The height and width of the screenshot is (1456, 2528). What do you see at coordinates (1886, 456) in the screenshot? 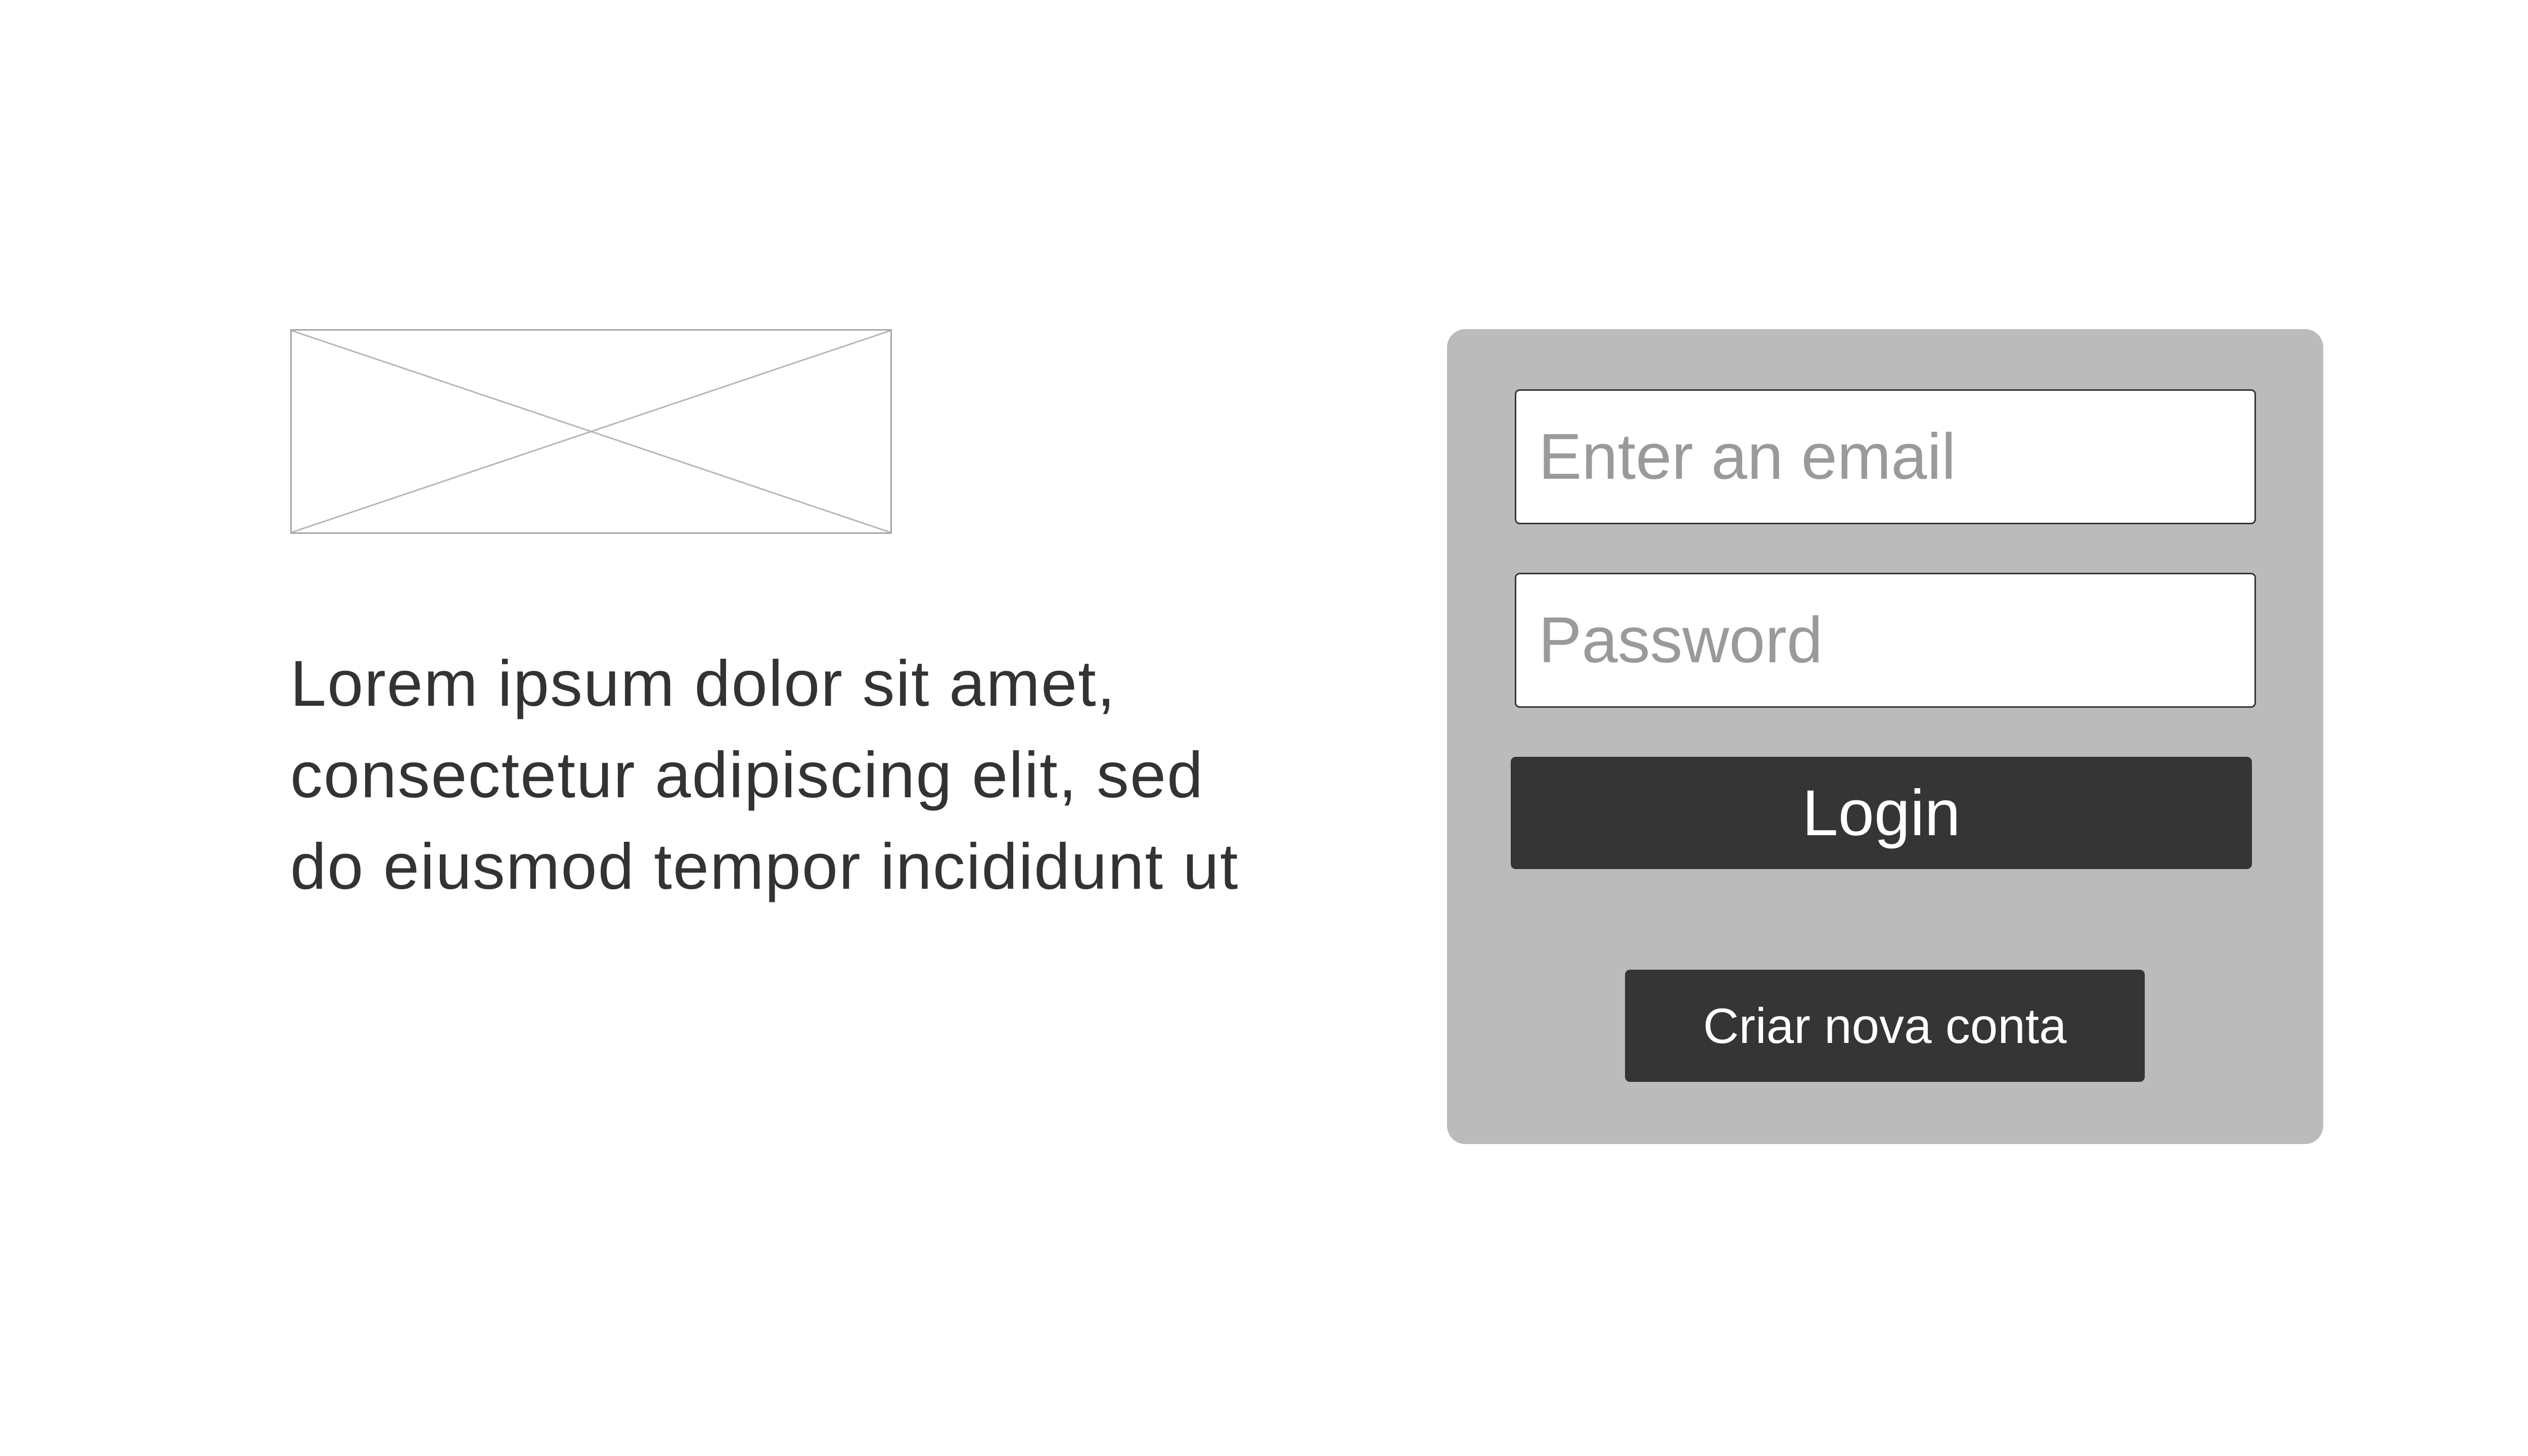
I see `email-field` at bounding box center [1886, 456].